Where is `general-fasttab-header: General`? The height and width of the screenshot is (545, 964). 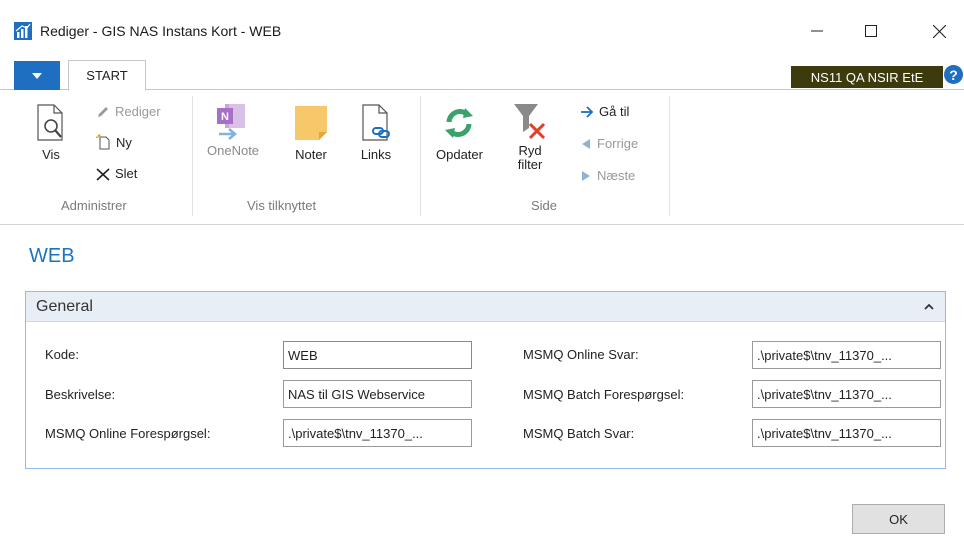
general-fasttab-header: General is located at coordinates (485, 307).